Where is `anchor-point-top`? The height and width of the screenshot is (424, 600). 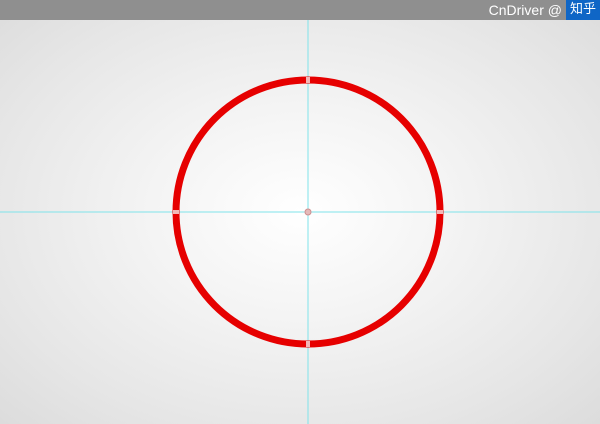 anchor-point-top is located at coordinates (308, 80).